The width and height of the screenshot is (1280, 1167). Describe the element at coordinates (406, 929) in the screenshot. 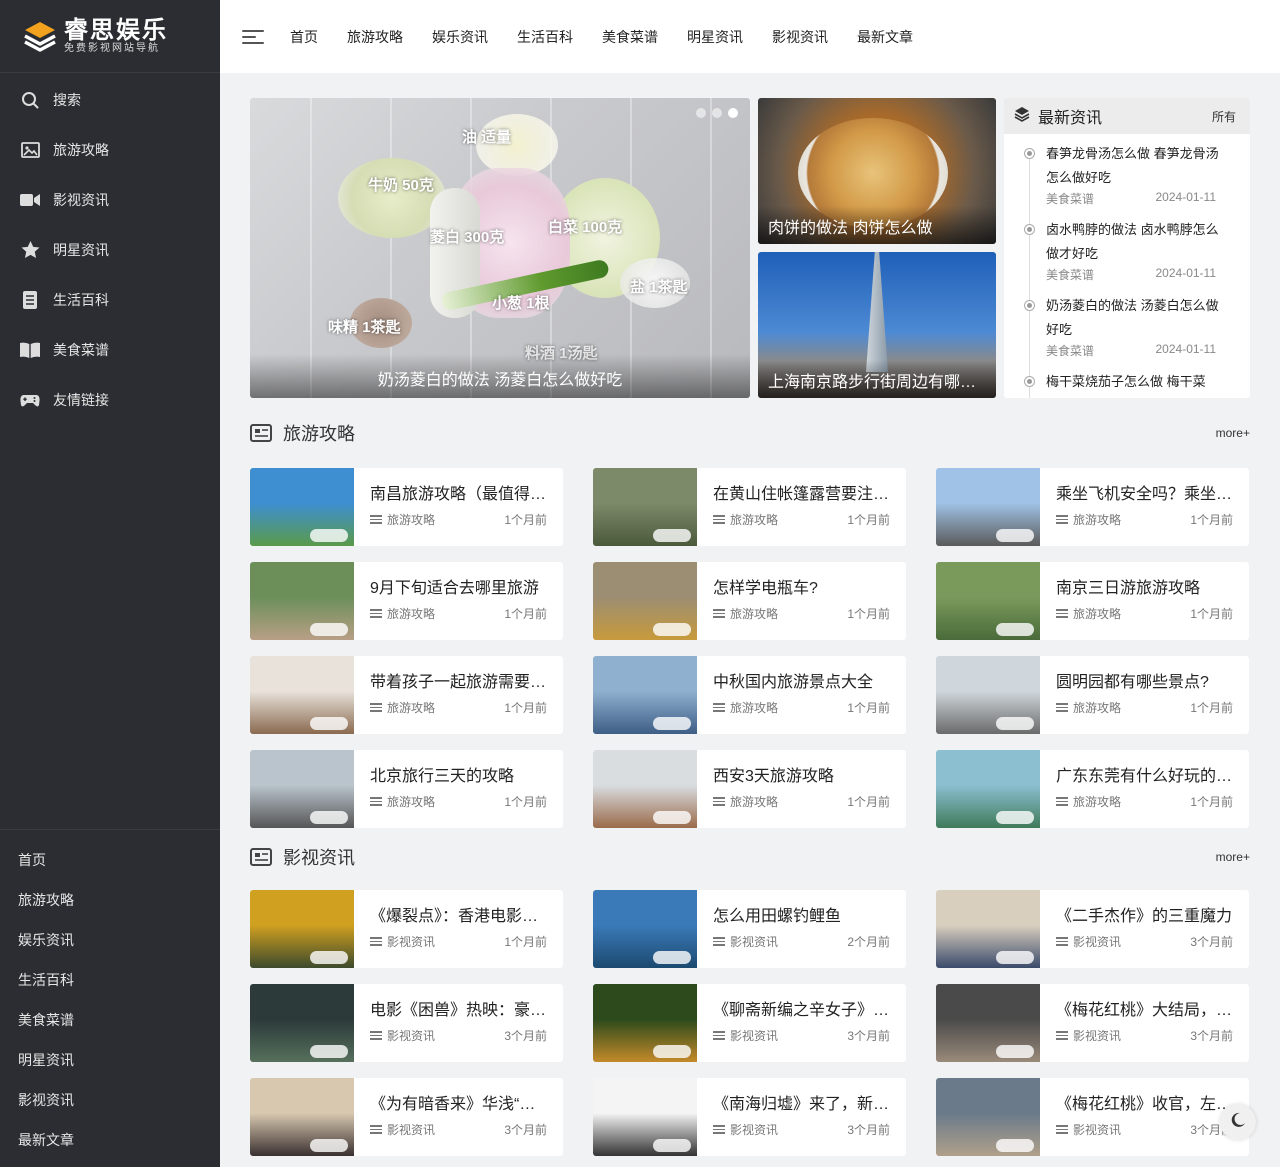

I see `article-card: 《爆裂点》：香港电影新作 影视资讯 1个月前` at that location.